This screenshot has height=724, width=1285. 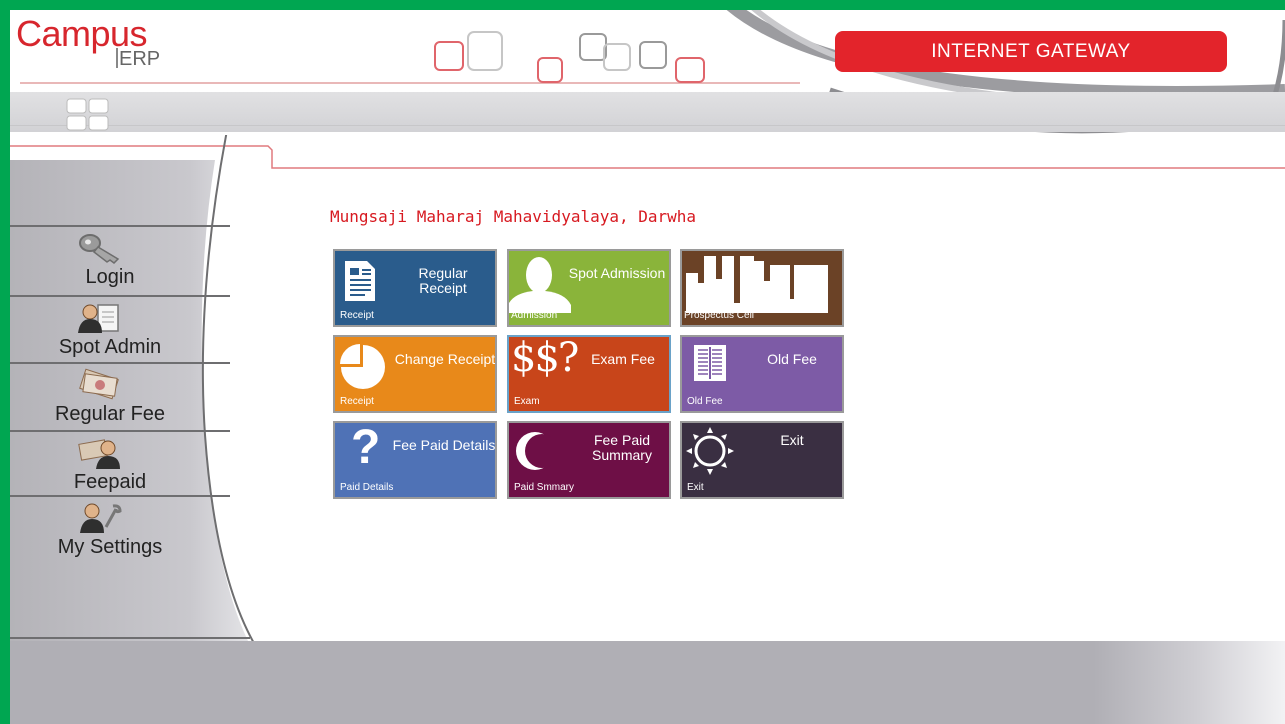 I want to click on internet-gateway-button: INTERNET GATEWAY, so click(x=1031, y=51).